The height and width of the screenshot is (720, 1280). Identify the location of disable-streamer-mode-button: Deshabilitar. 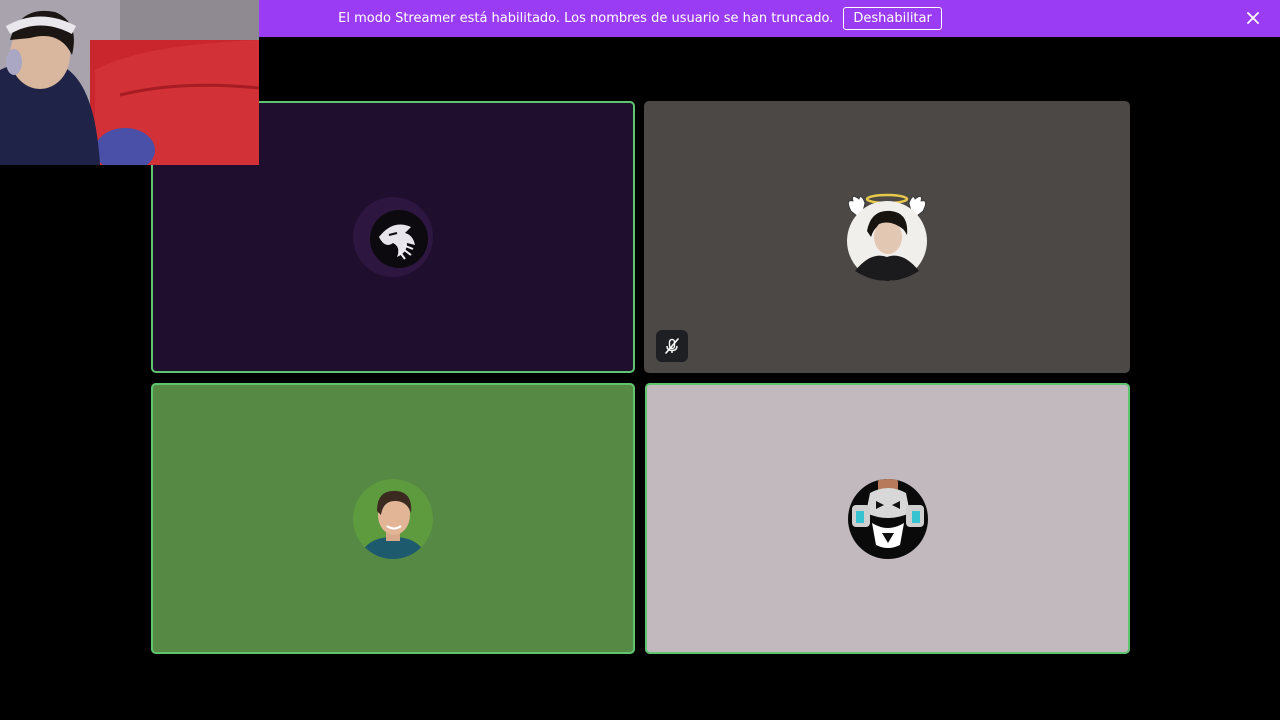
(892, 18).